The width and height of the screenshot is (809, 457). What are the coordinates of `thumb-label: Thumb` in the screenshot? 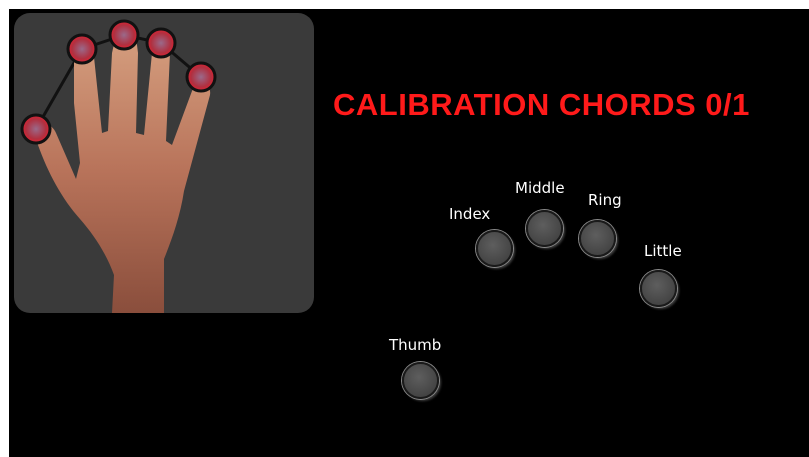 It's located at (415, 345).